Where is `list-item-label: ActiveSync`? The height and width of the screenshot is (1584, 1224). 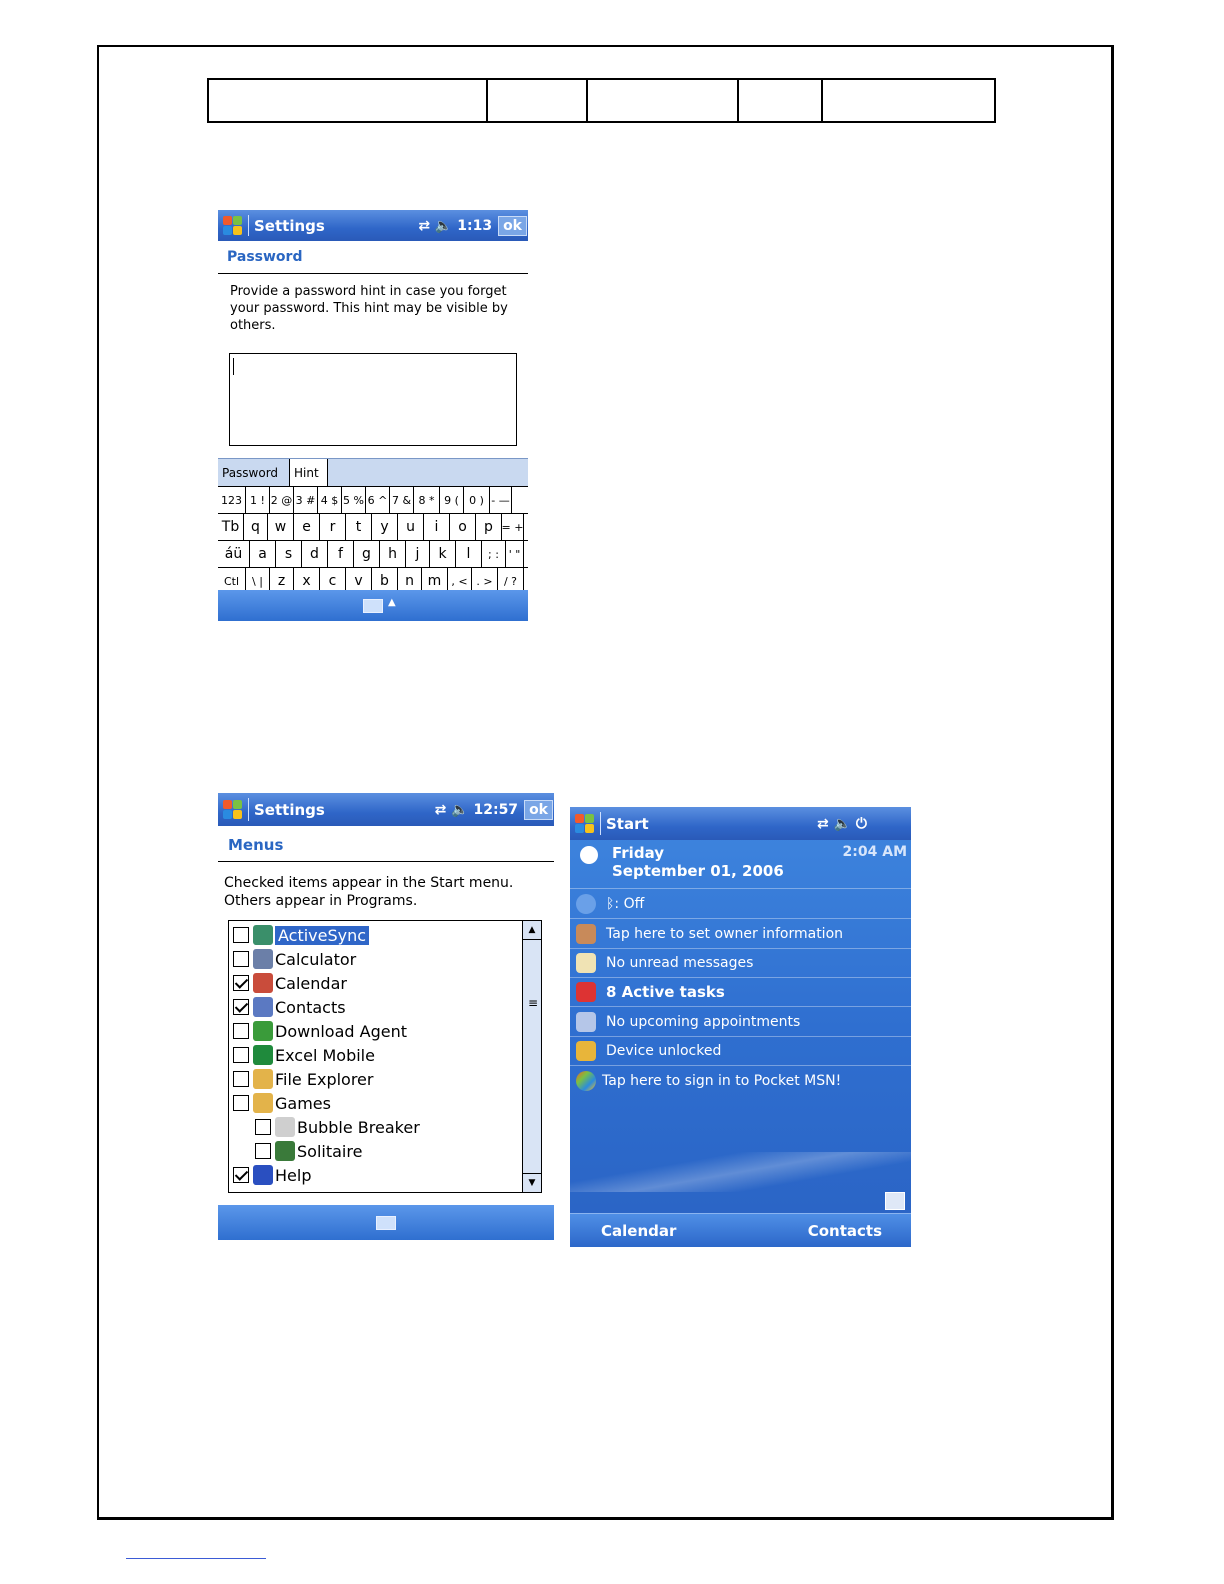
list-item-label: ActiveSync is located at coordinates (322, 935).